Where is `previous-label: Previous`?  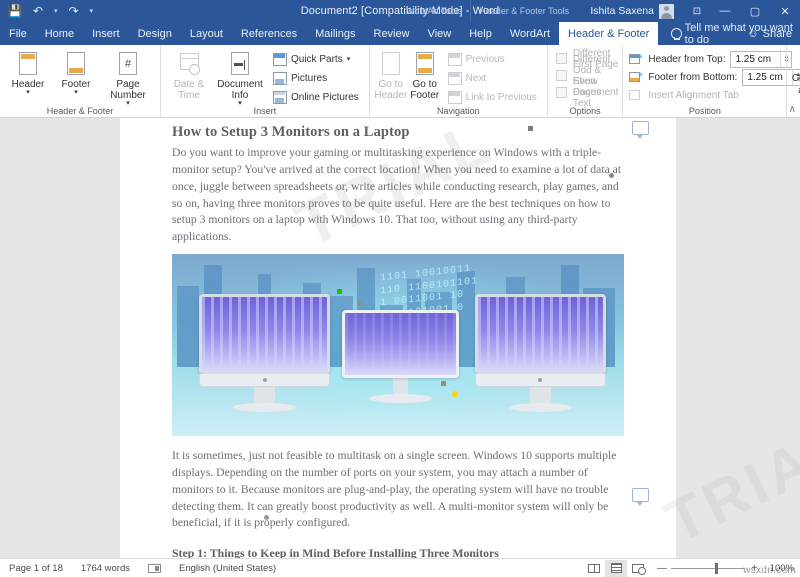
previous-label: Previous is located at coordinates (485, 59).